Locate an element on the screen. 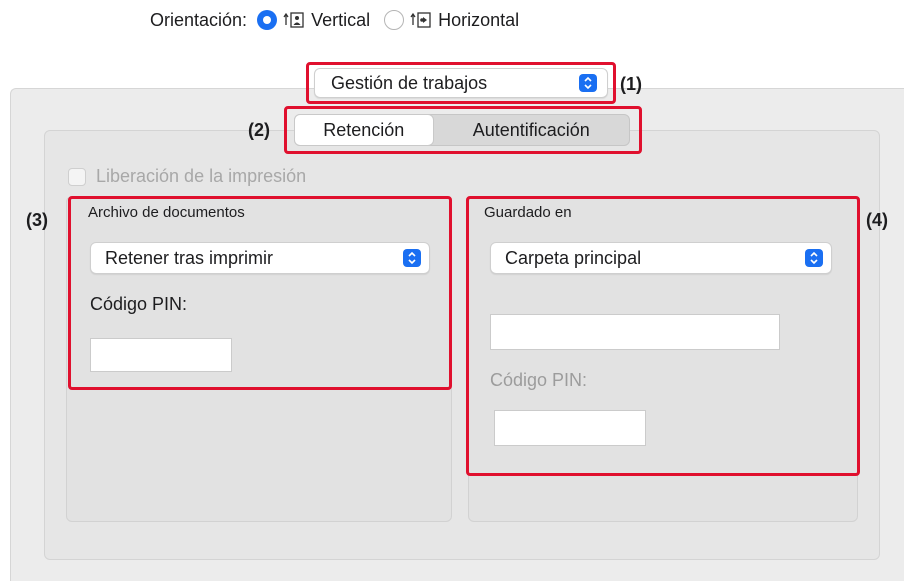 The image size is (904, 581). document-filing-title: Archivo de documentos is located at coordinates (166, 212).